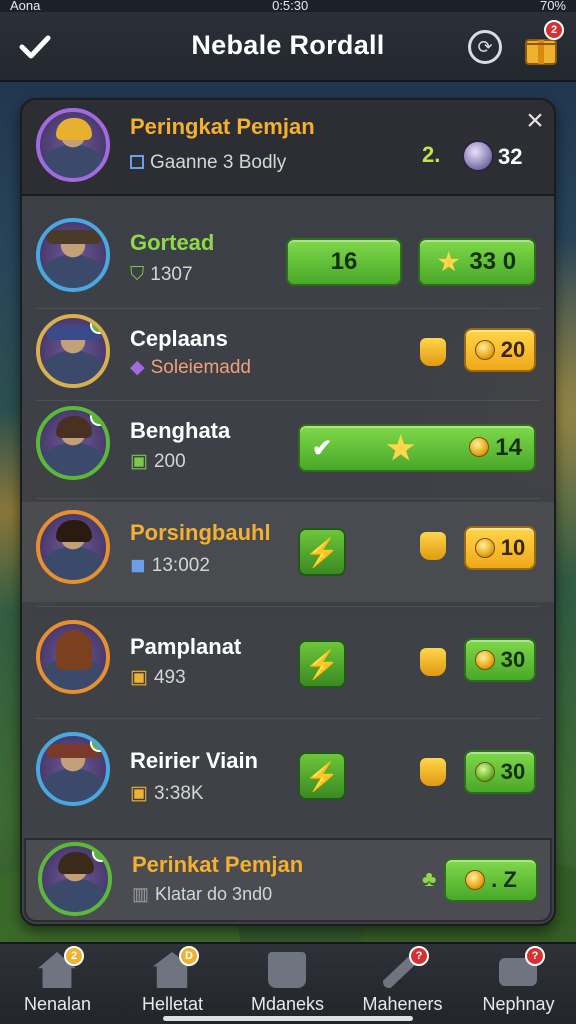 Image resolution: width=576 pixels, height=1024 pixels. Describe the element at coordinates (288, 47) in the screenshot. I see `top-header: Nebale Rordall ⟳ 2` at that location.